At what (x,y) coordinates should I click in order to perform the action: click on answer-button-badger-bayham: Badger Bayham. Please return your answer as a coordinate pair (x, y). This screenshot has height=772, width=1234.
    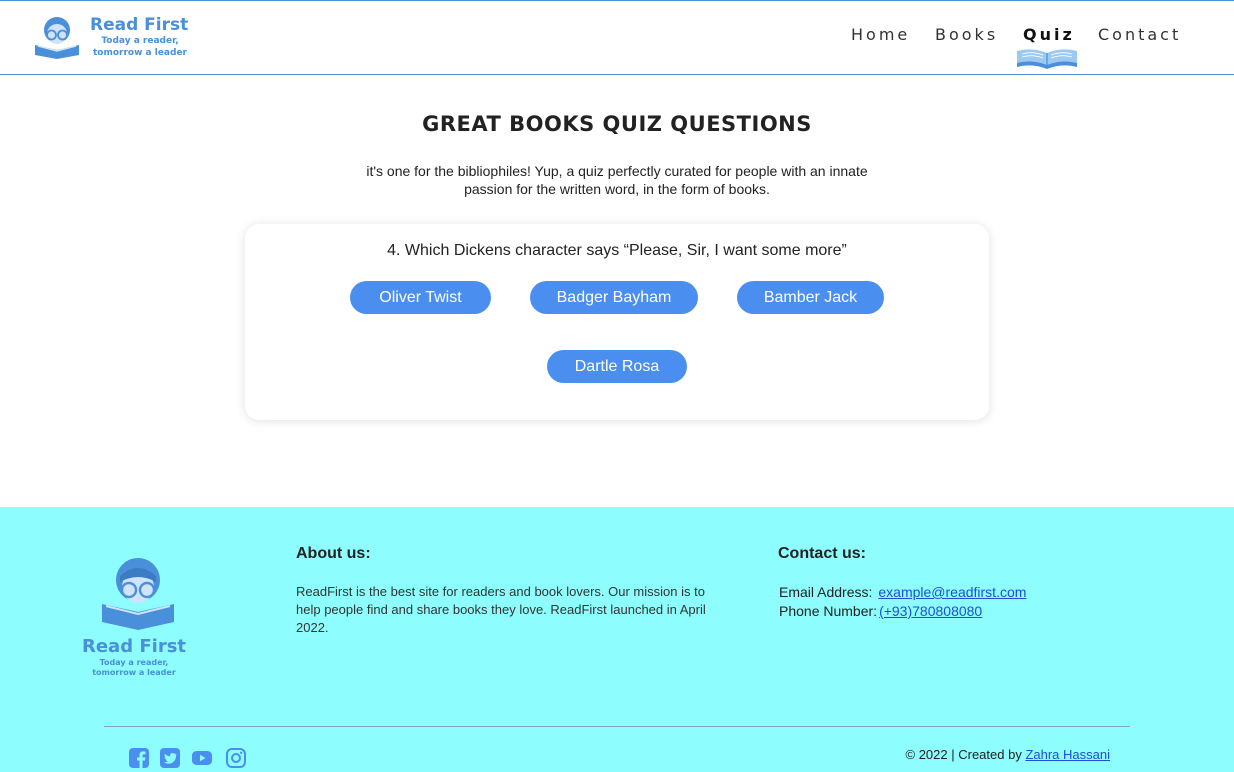
    Looking at the image, I should click on (614, 297).